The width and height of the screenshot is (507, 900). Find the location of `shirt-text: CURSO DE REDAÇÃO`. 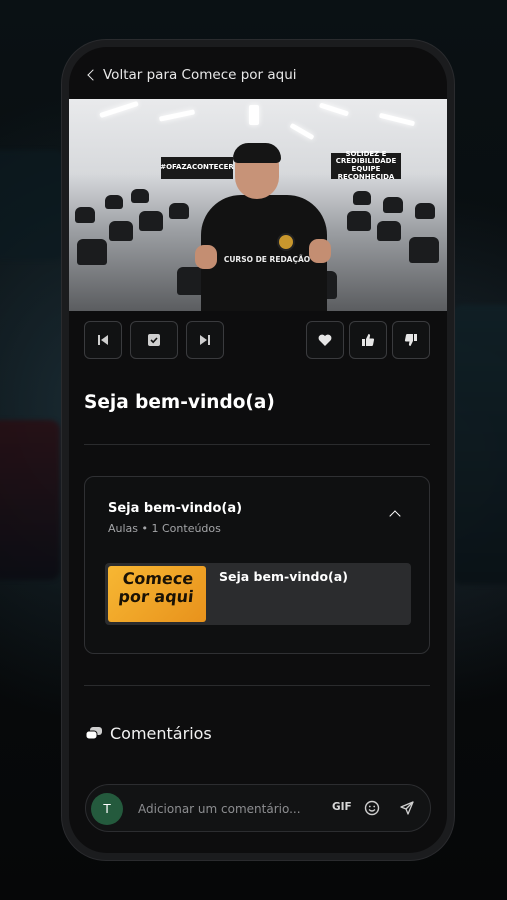

shirt-text: CURSO DE REDAÇÃO is located at coordinates (267, 259).